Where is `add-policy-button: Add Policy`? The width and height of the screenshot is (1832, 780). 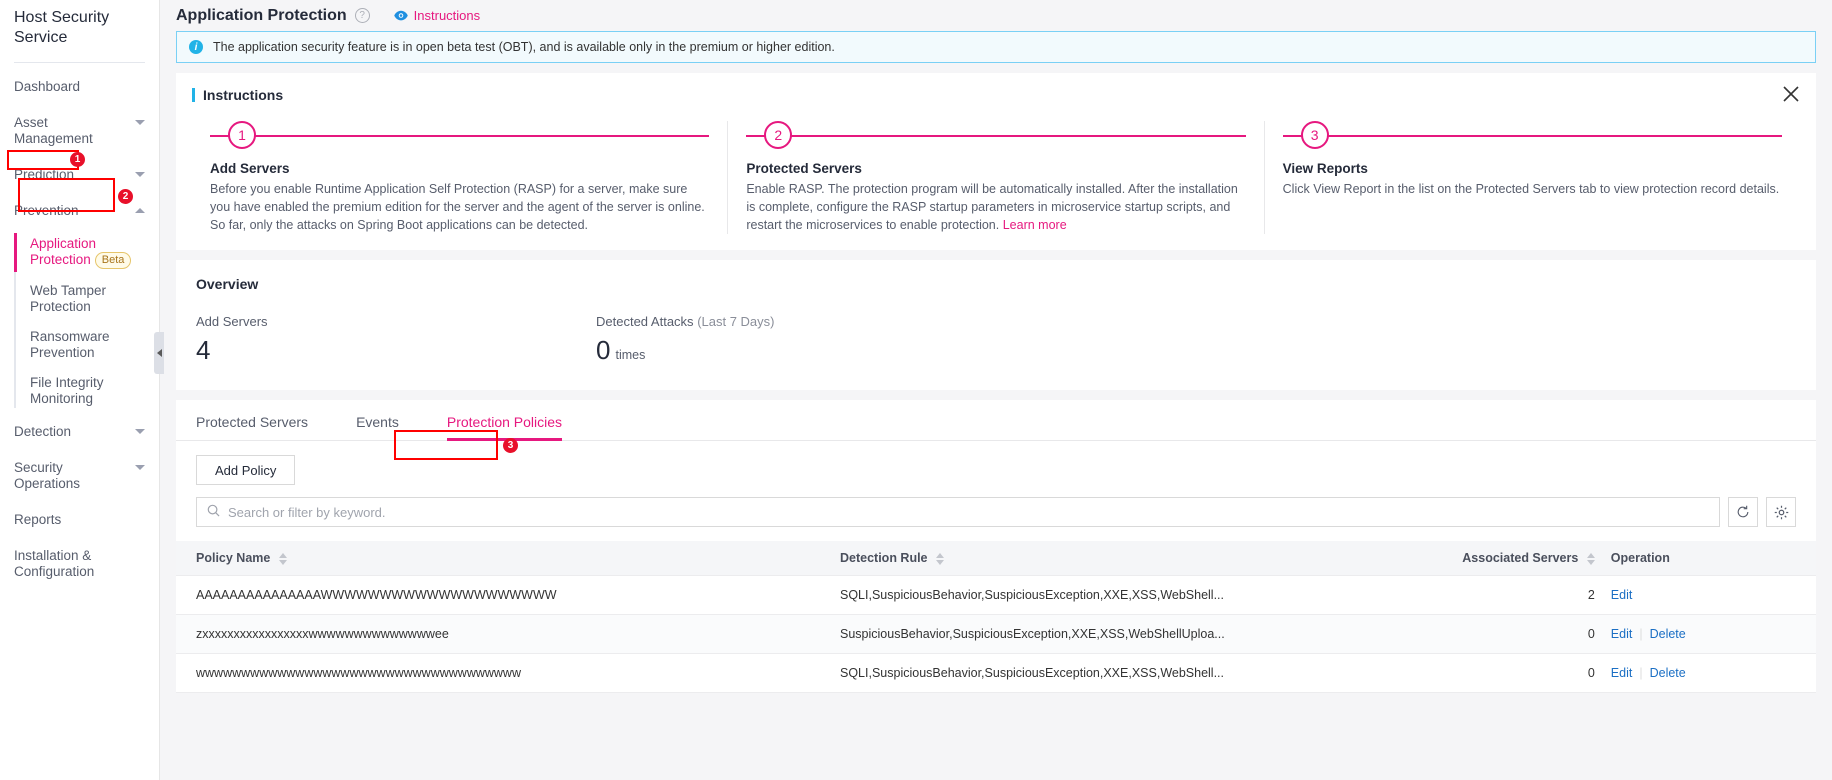
add-policy-button: Add Policy is located at coordinates (246, 470).